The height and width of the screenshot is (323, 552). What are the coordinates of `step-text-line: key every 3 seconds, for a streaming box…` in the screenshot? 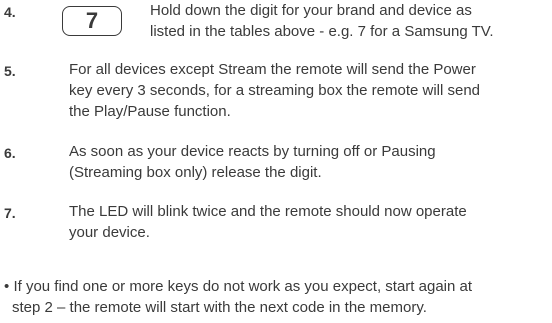 It's located at (275, 90).